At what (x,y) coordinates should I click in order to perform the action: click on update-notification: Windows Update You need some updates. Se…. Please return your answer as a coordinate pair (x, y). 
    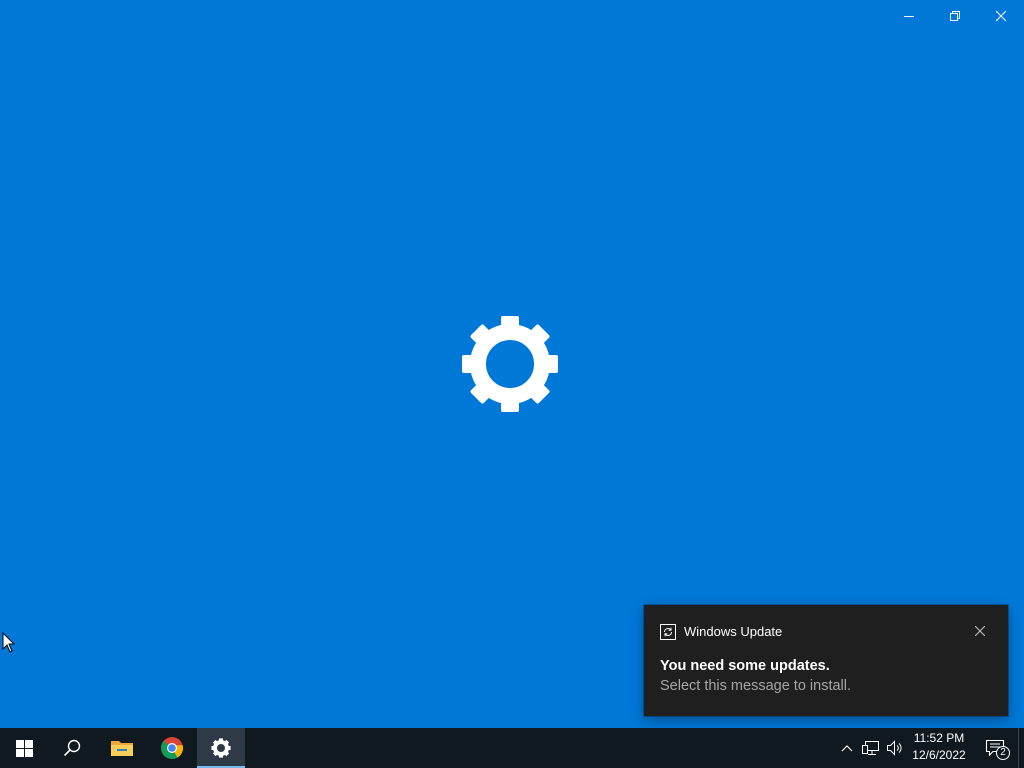
    Looking at the image, I should click on (826, 660).